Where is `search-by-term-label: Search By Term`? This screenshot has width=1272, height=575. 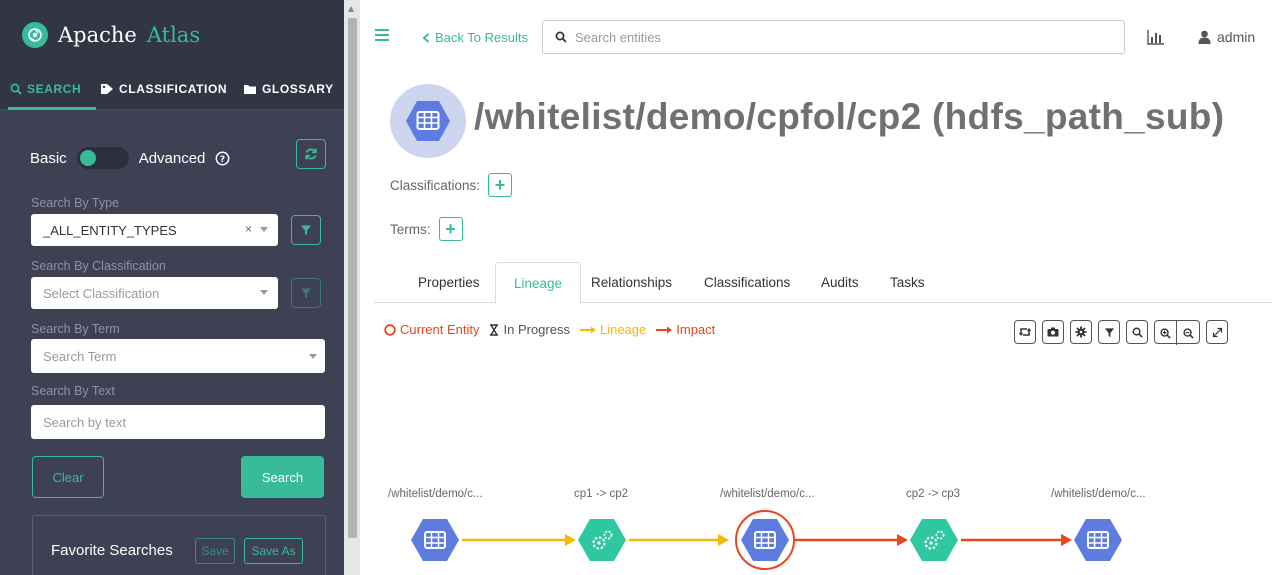 search-by-term-label: Search By Term is located at coordinates (75, 329).